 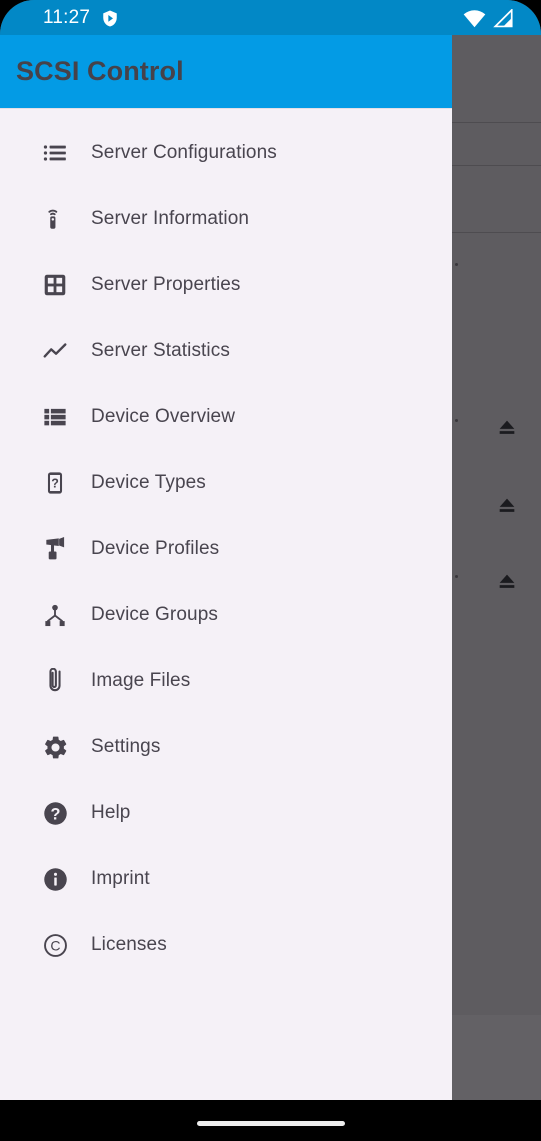 I want to click on system-navigation-bar, so click(x=270, y=1120).